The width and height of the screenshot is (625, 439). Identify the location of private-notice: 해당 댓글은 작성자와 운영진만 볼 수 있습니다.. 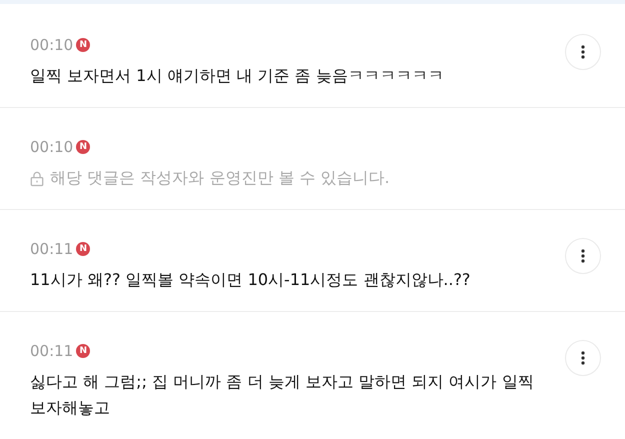
(220, 178).